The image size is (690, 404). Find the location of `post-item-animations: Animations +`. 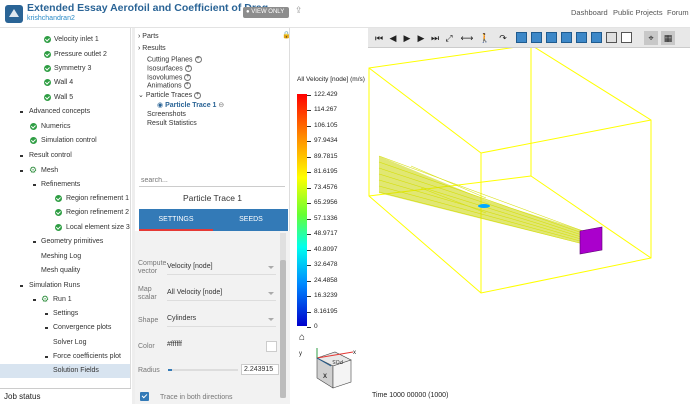

post-item-animations: Animations + is located at coordinates (169, 85).